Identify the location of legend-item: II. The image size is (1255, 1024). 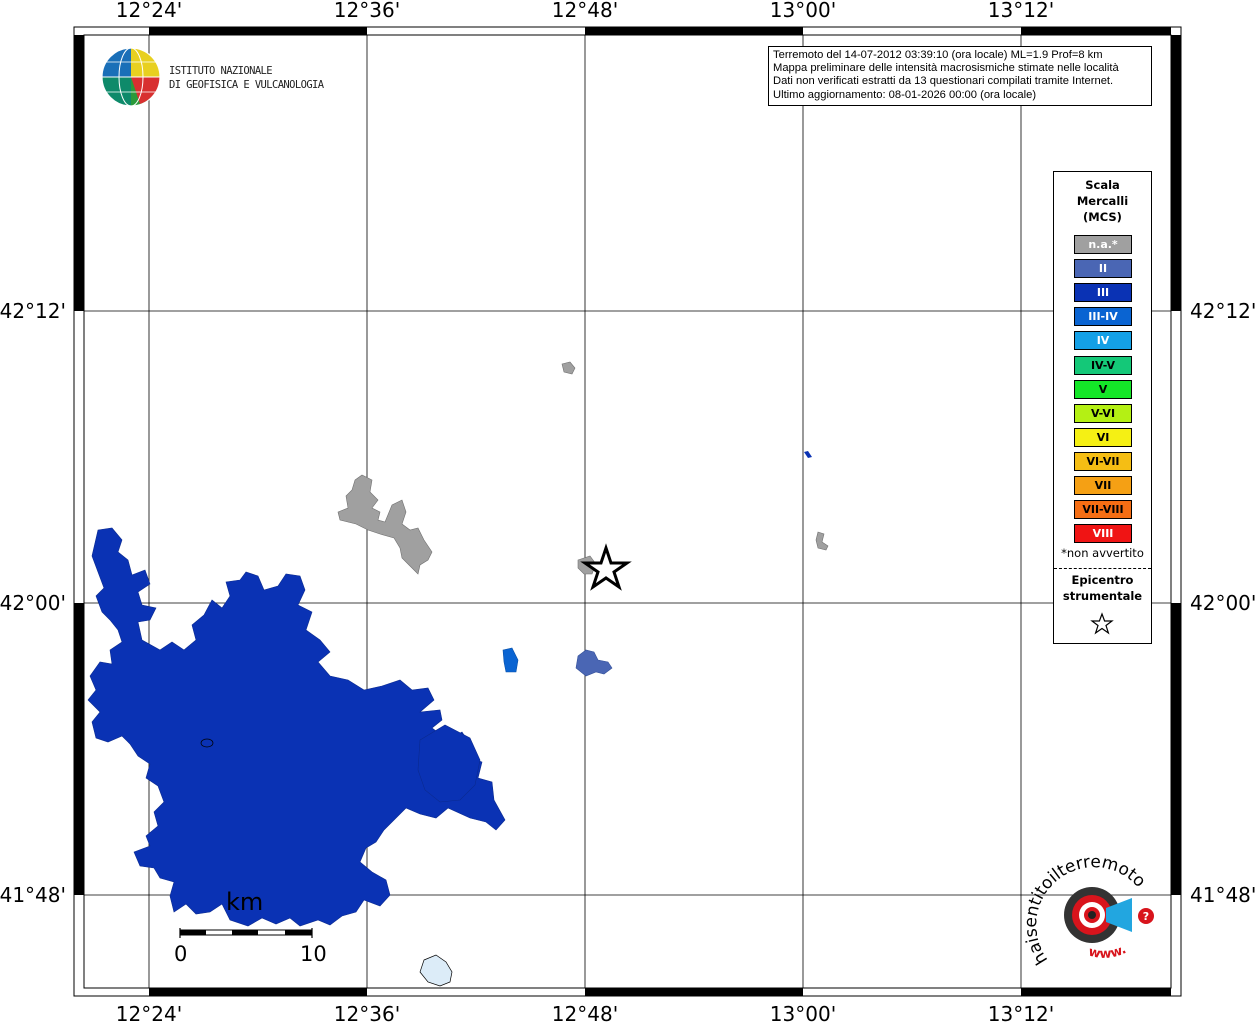
(1103, 269).